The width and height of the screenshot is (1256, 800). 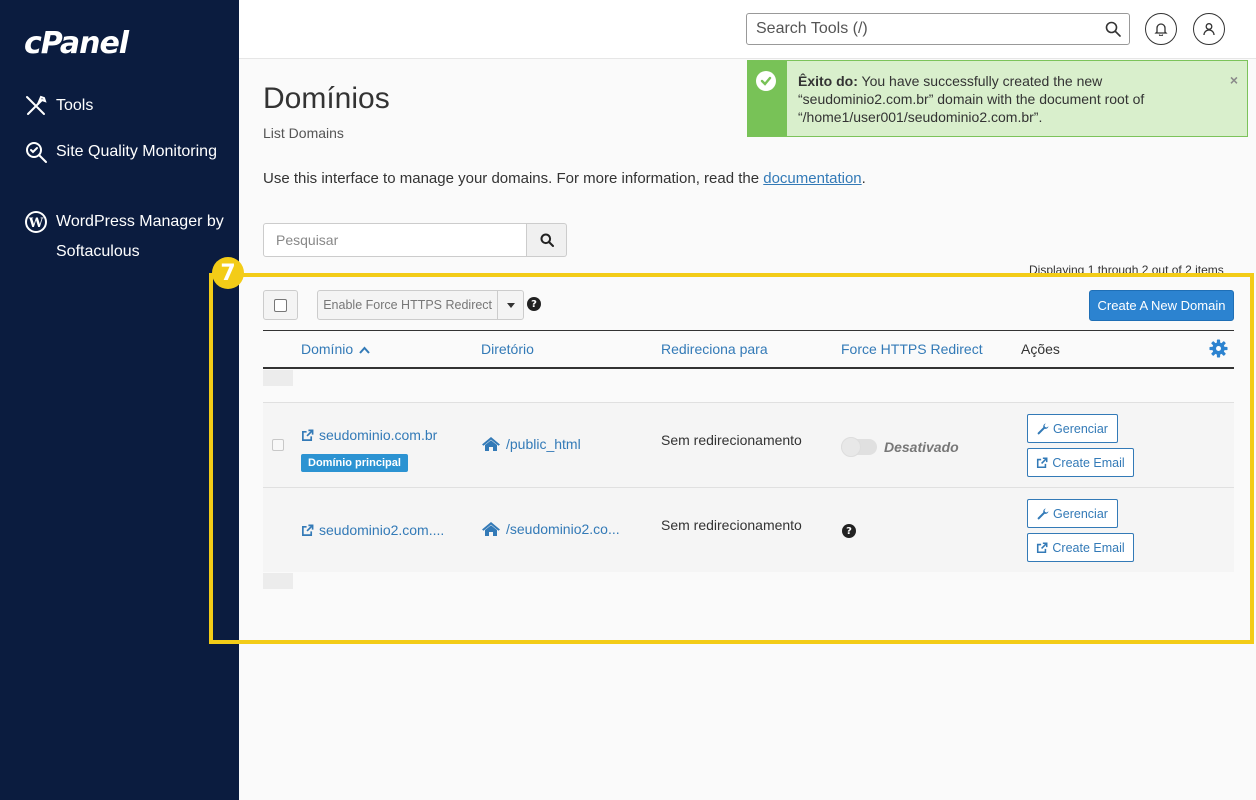 I want to click on sidebar-item-site-quality: Site Quality Monitoring, so click(x=124, y=152).